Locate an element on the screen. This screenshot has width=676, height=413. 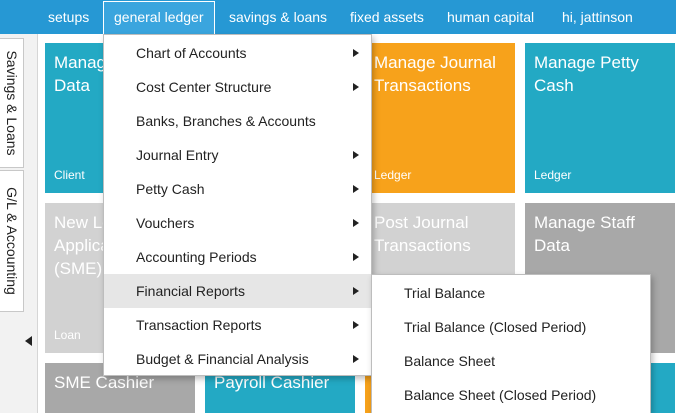
menu-item-journal-entry: Journal Entry is located at coordinates (237, 155).